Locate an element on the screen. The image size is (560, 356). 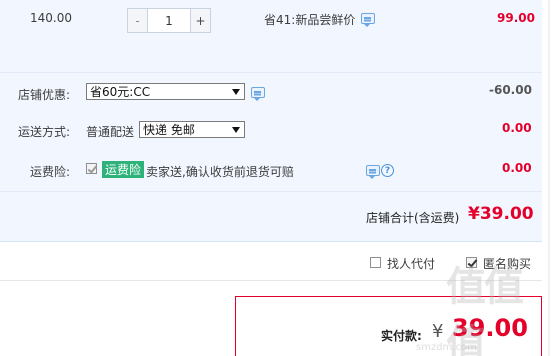
help-icon: ? is located at coordinates (387, 170).